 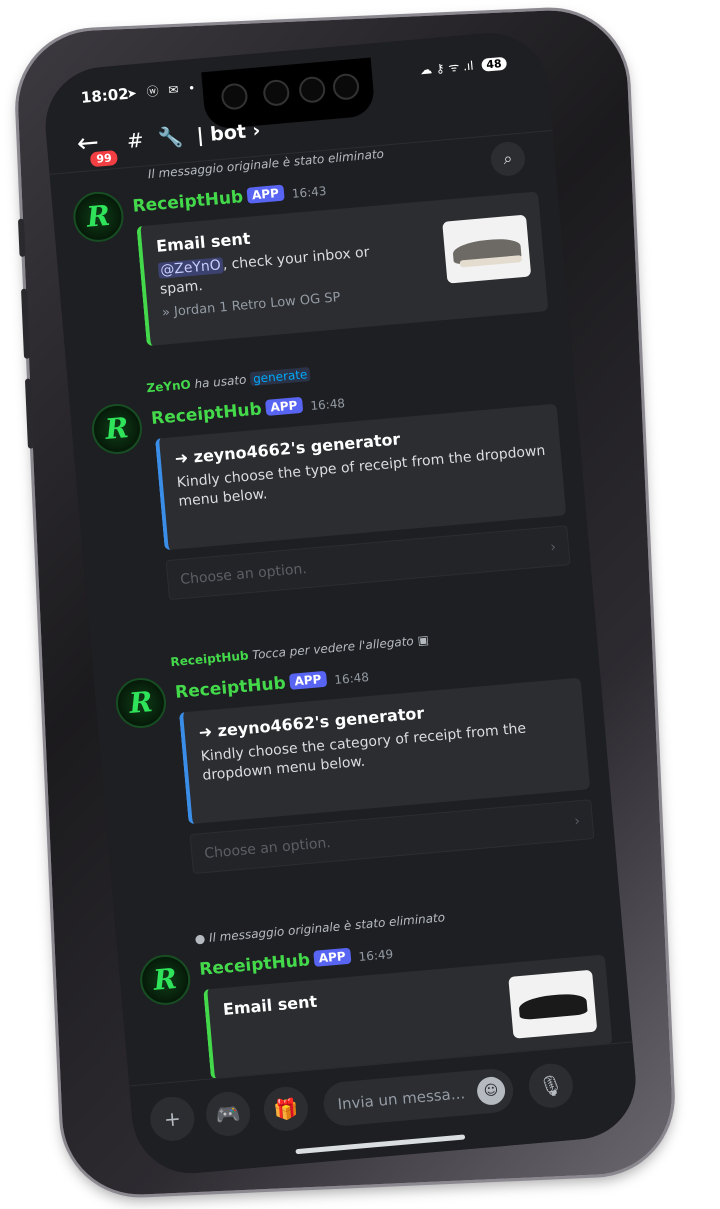 What do you see at coordinates (21, 237) in the screenshot?
I see `mute-switch` at bounding box center [21, 237].